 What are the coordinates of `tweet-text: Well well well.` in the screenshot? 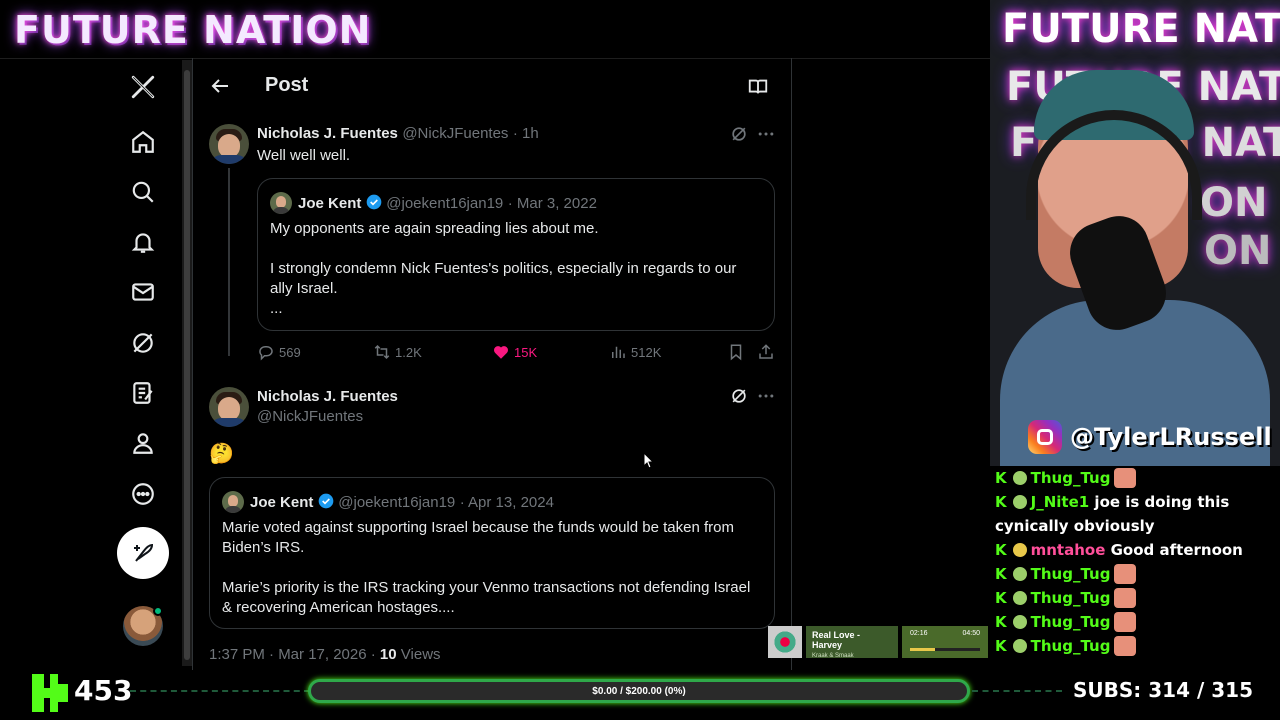 It's located at (304, 155).